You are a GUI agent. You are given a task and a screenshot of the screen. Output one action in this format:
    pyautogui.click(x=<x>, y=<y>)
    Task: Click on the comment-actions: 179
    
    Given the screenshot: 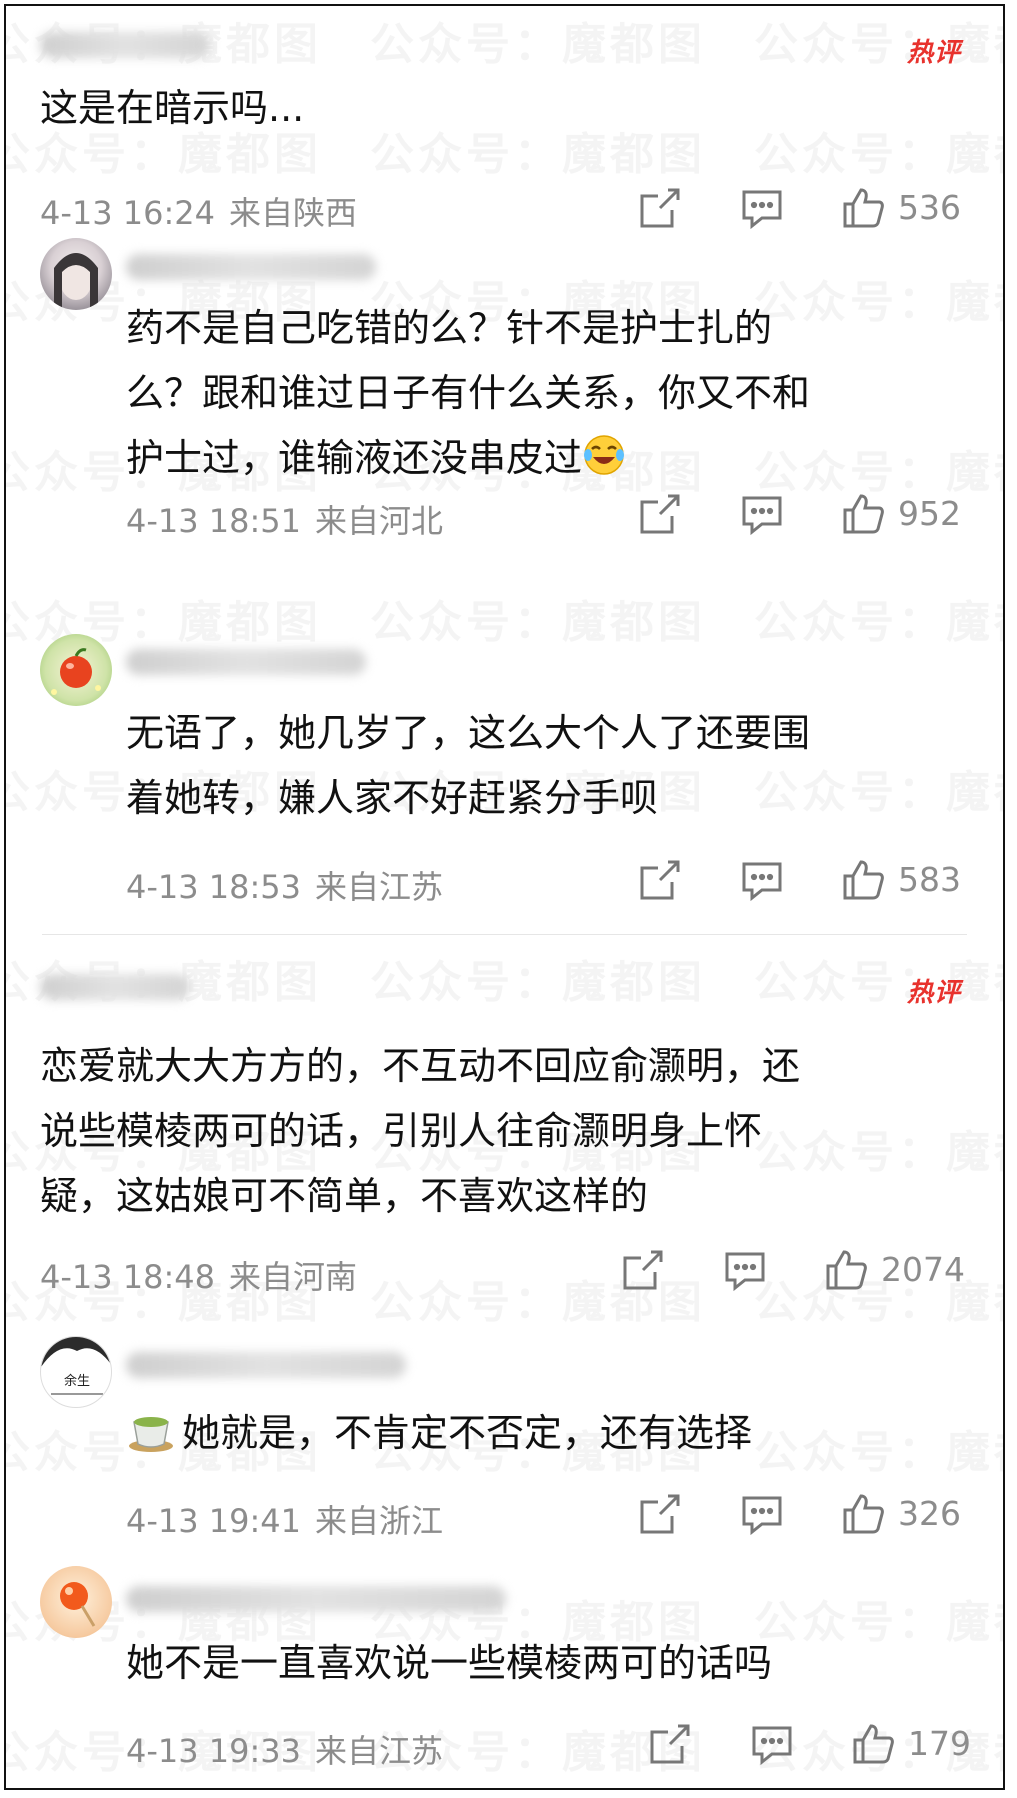 What is the action you would take?
    pyautogui.click(x=816, y=1744)
    